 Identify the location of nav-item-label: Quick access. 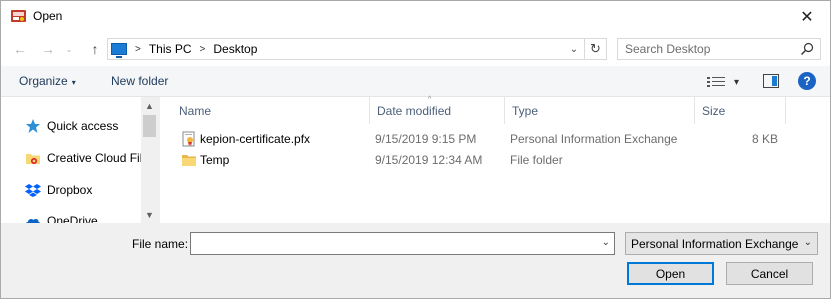
(83, 126).